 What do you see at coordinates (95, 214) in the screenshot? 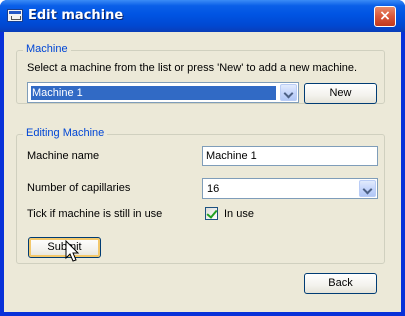
I see `in-use-label: Tick if machine is still in use` at bounding box center [95, 214].